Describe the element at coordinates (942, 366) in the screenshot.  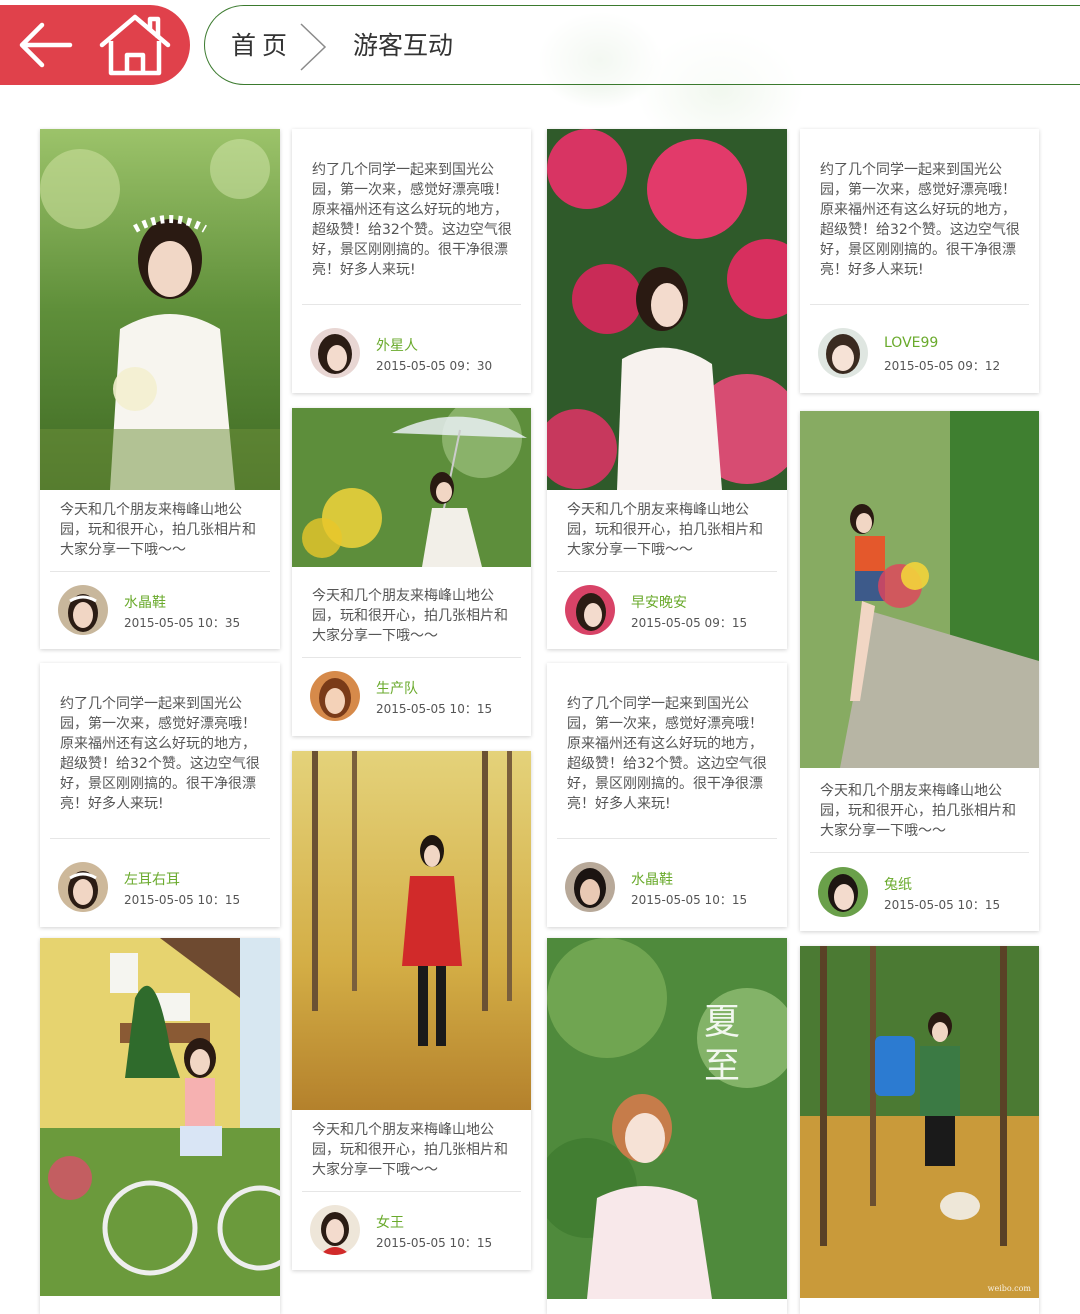
I see `post-time: 2015-05-05 09：12` at that location.